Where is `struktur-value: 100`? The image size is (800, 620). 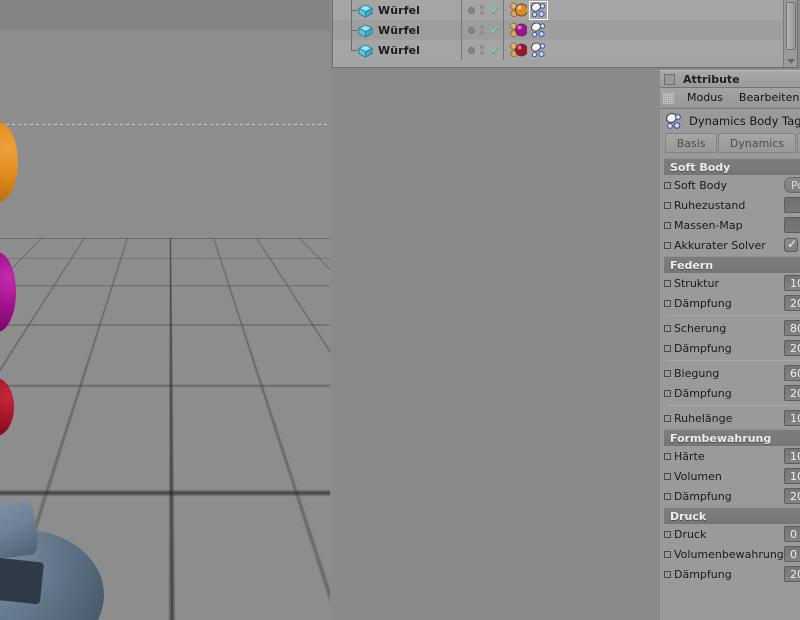 struktur-value: 100 is located at coordinates (795, 283).